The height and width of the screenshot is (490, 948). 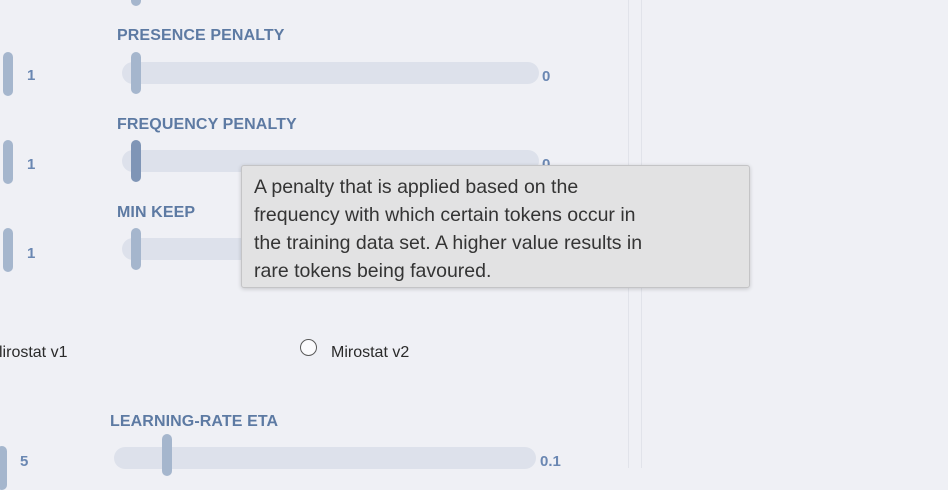 I want to click on mirostat-v1-label: lirostat v1, so click(x=33, y=353).